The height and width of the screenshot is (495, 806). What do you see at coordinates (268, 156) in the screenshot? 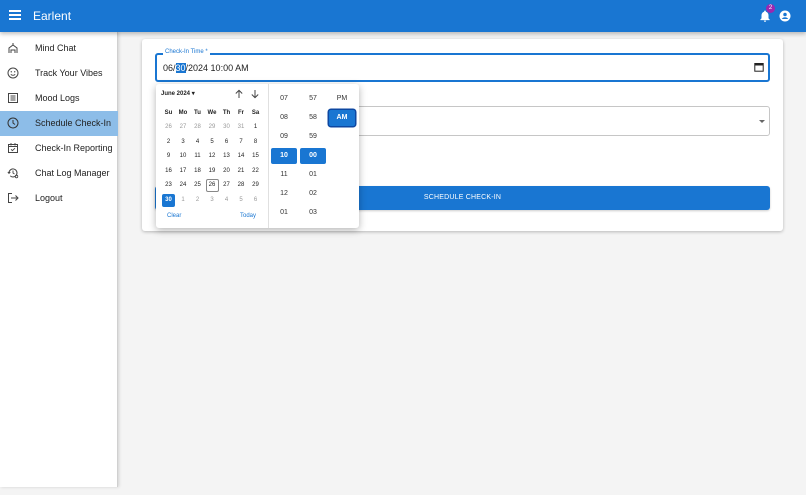
I see `picker-divider` at bounding box center [268, 156].